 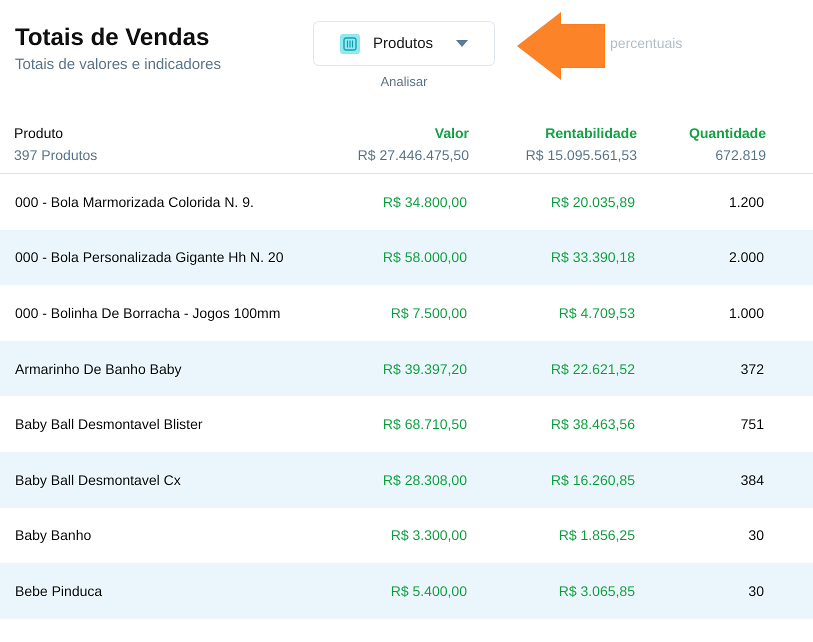 What do you see at coordinates (746, 312) in the screenshot?
I see `table-cell-text: 1.000` at bounding box center [746, 312].